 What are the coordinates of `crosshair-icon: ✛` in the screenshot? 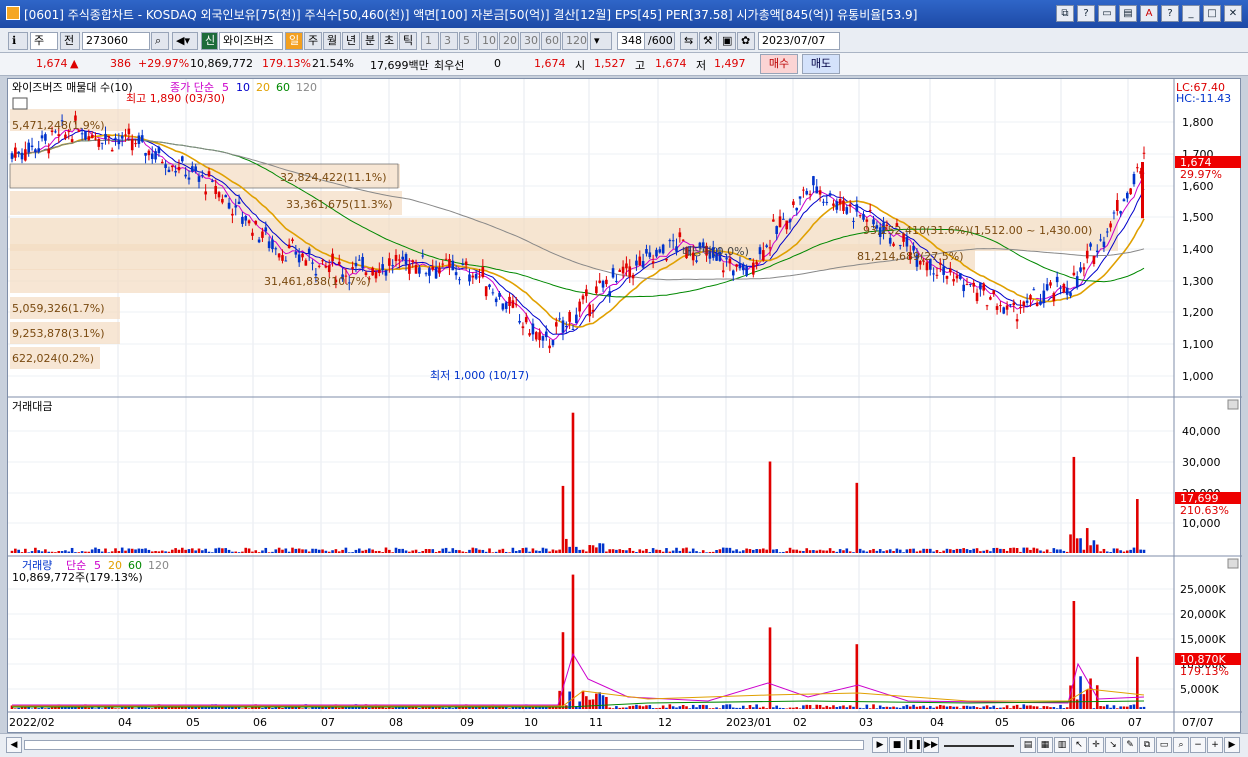 It's located at (1096, 745).